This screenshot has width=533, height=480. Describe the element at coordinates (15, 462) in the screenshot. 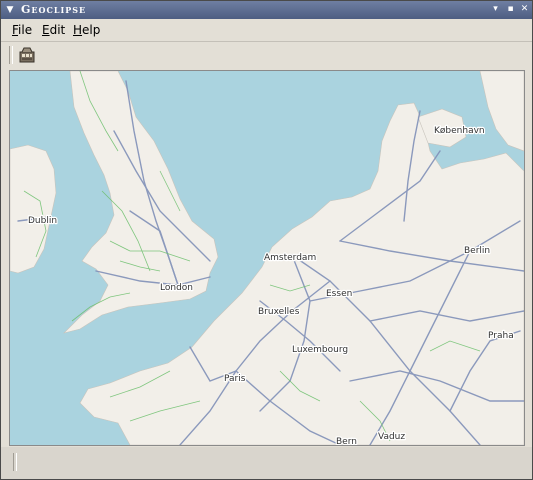

I see `statusbar-grip` at that location.